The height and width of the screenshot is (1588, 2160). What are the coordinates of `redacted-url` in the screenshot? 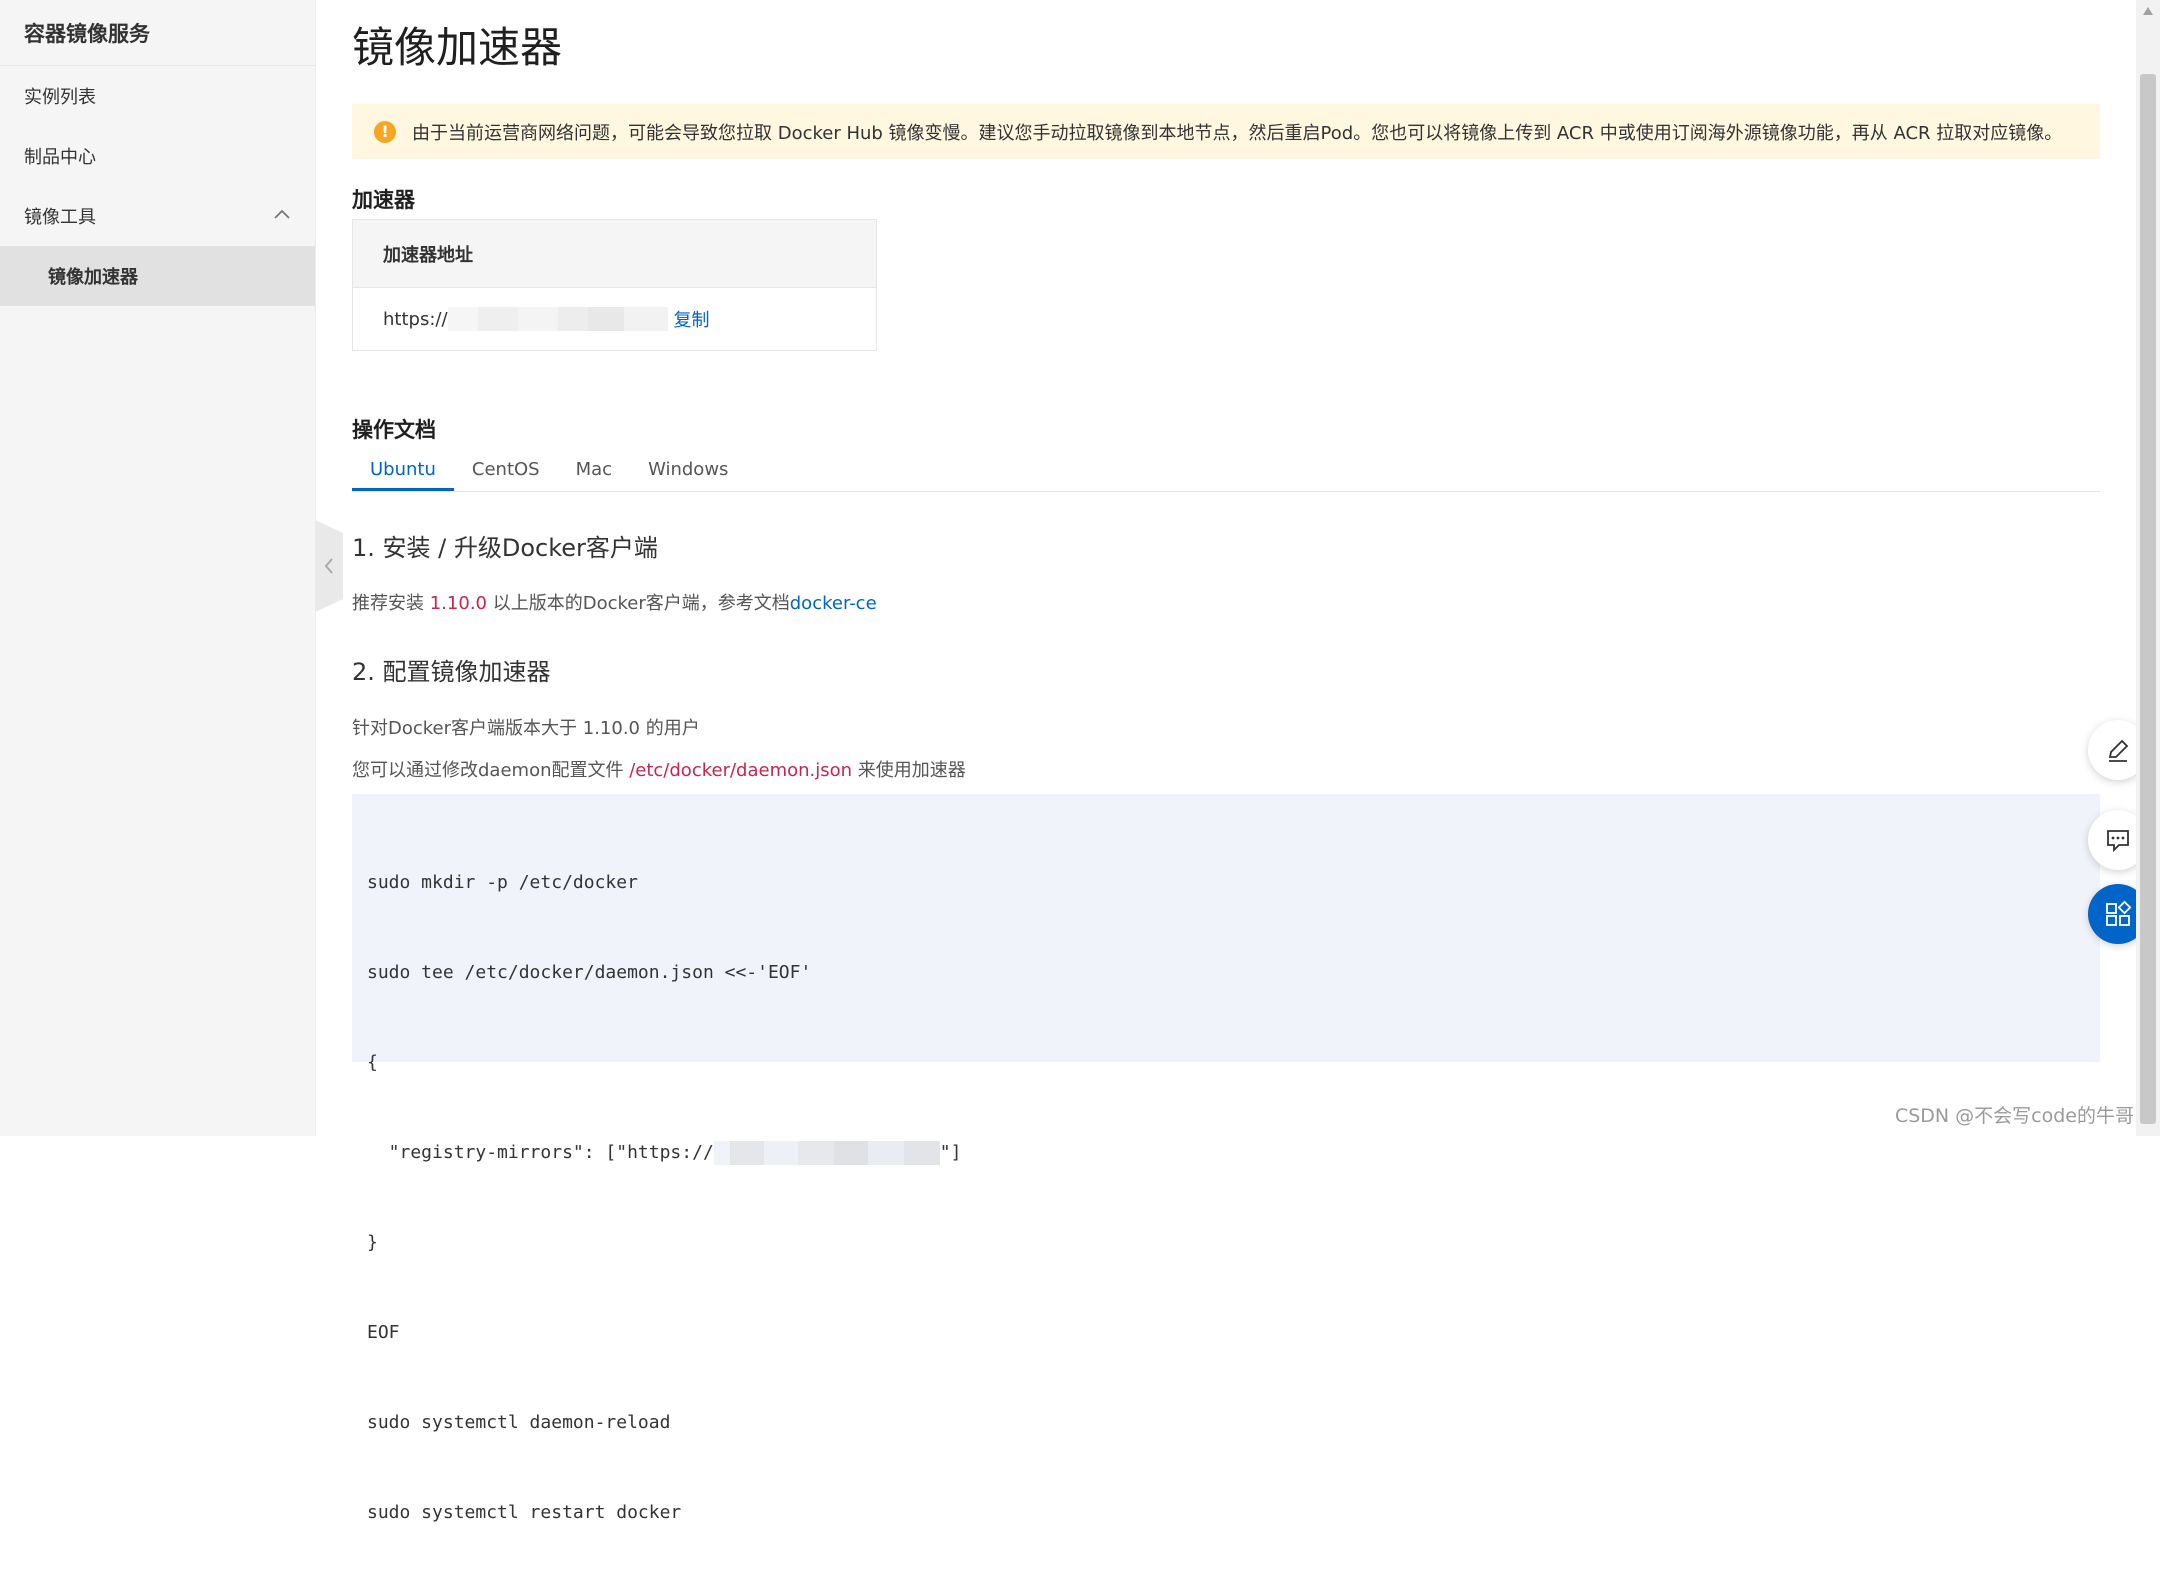 It's located at (557, 319).